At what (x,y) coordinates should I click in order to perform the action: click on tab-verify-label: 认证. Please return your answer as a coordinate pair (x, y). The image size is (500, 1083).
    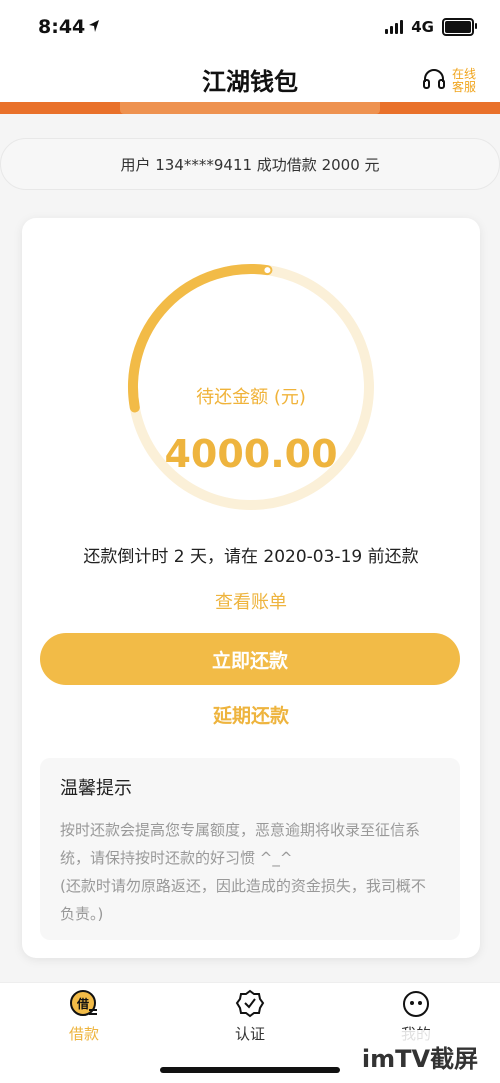
    Looking at the image, I should click on (249, 1034).